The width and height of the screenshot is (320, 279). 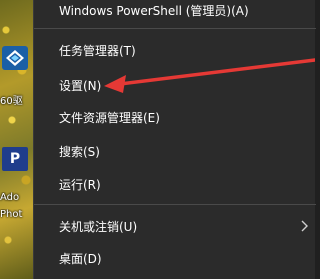 I want to click on menu-item-label: Windows PowerShell (管理员)(A), so click(x=154, y=10).